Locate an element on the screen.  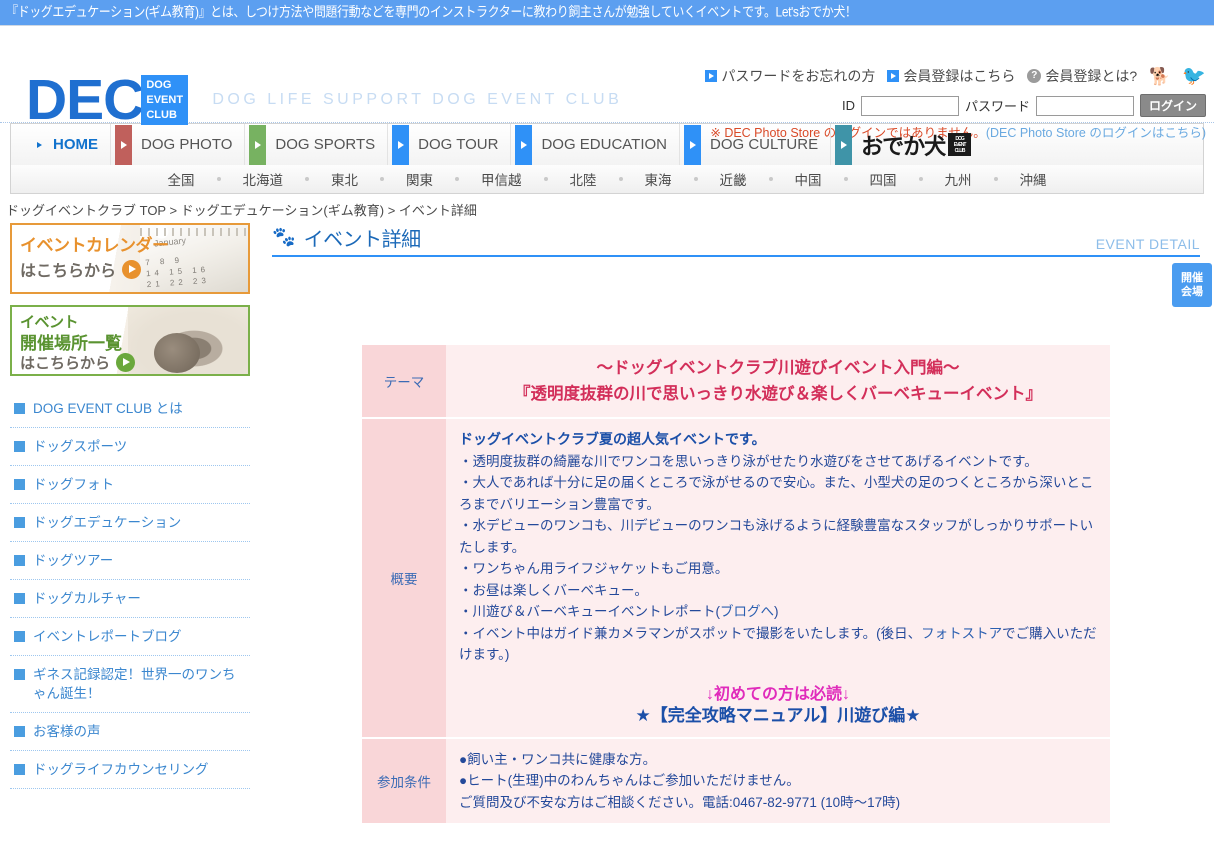
nav-item-home: HOME is located at coordinates (61, 144).